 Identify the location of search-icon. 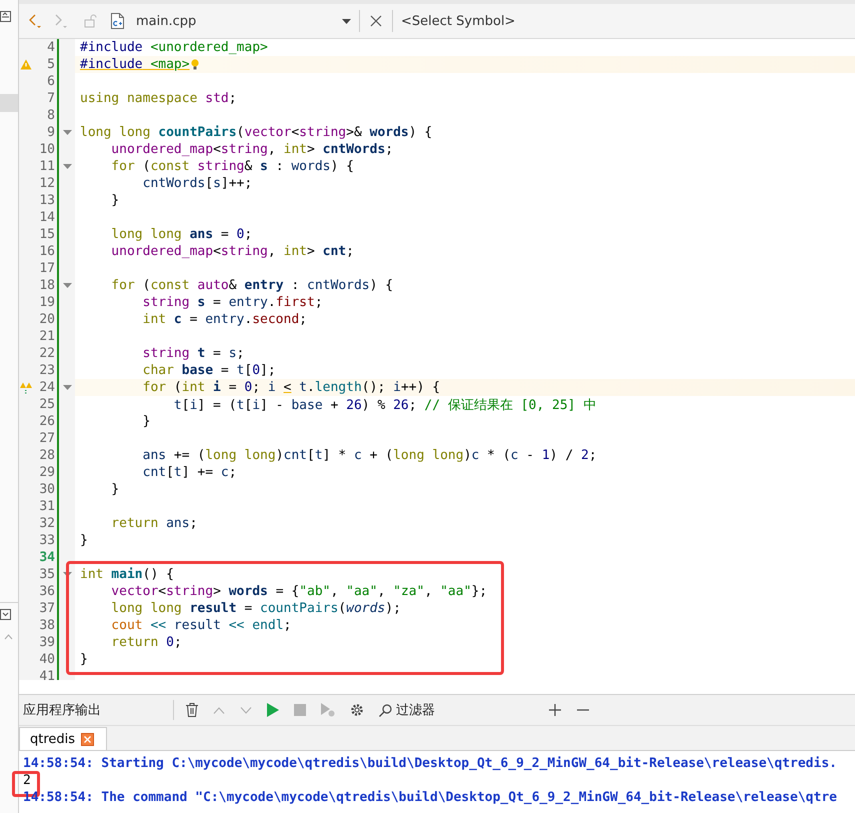
(385, 710).